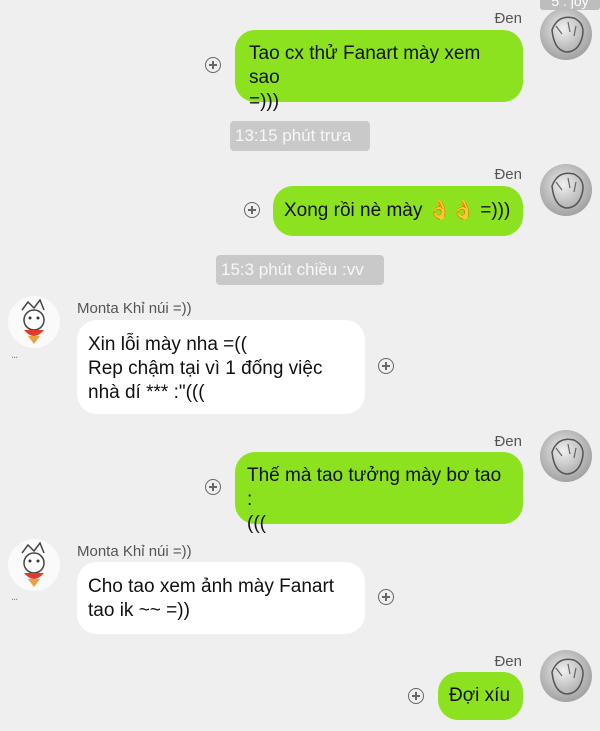  What do you see at coordinates (480, 696) in the screenshot?
I see `message-bubble: Đợi xíu` at bounding box center [480, 696].